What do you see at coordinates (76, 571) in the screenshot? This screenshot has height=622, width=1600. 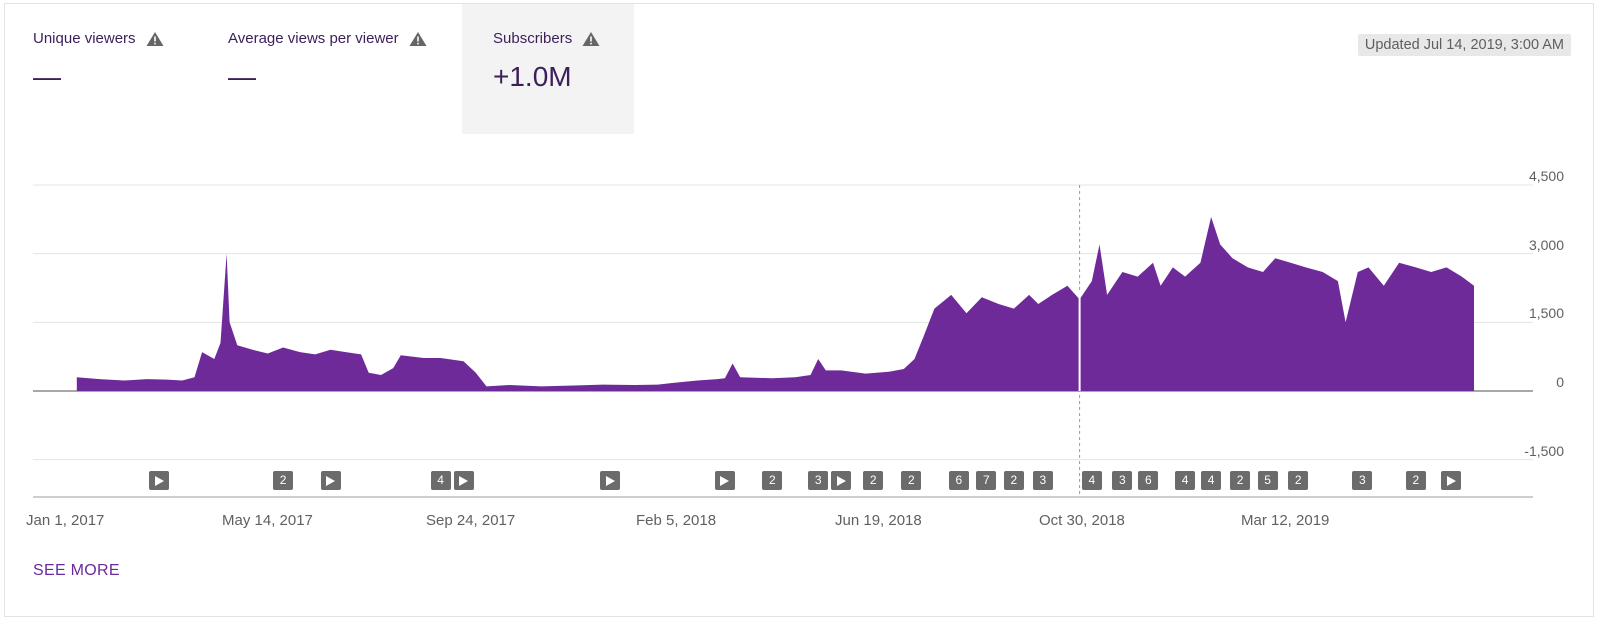 I see `see-more-link: SEE MORE` at bounding box center [76, 571].